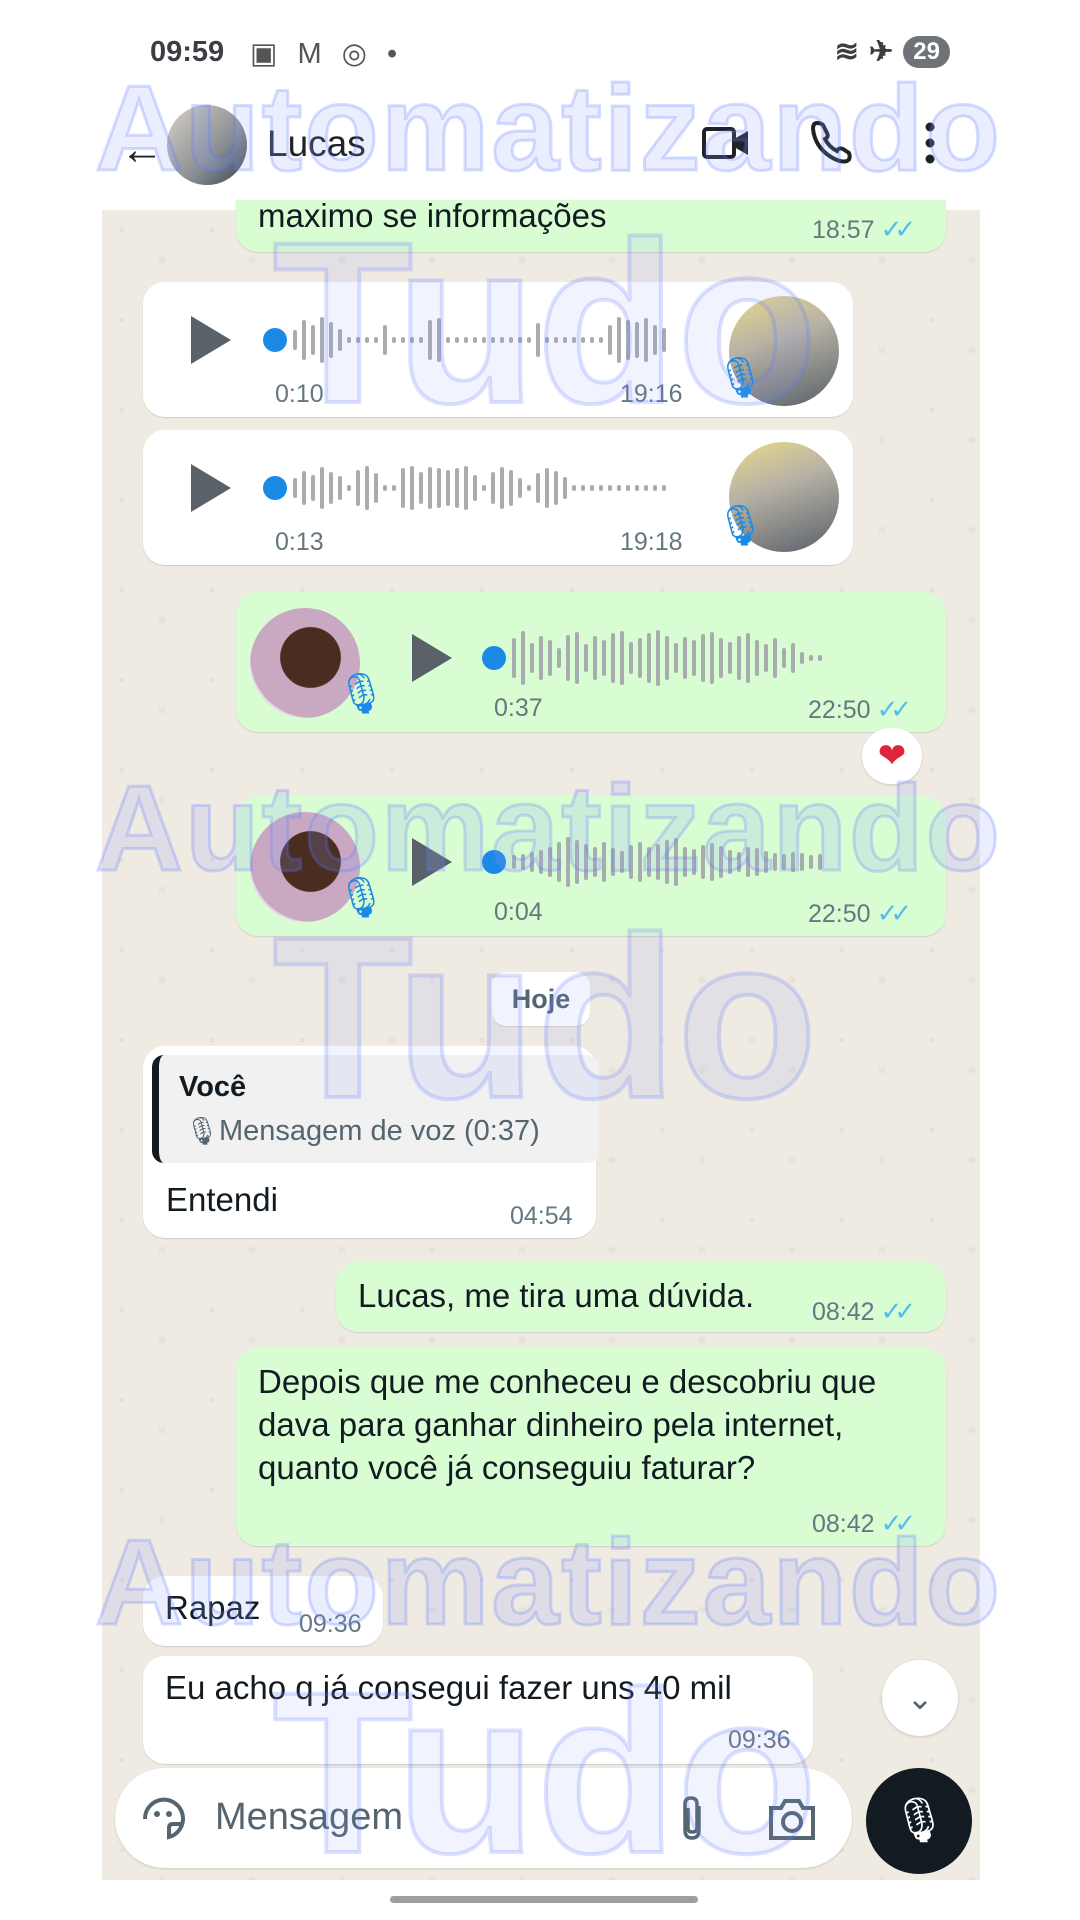  What do you see at coordinates (309, 1817) in the screenshot?
I see `message-input: Mensagem` at bounding box center [309, 1817].